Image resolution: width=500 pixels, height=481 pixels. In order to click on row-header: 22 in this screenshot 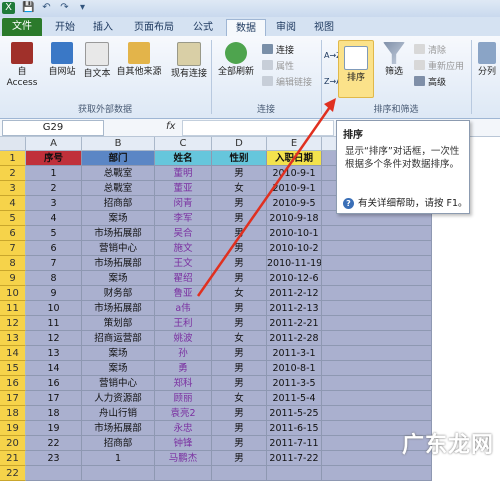, I will do `click(13, 473)`.